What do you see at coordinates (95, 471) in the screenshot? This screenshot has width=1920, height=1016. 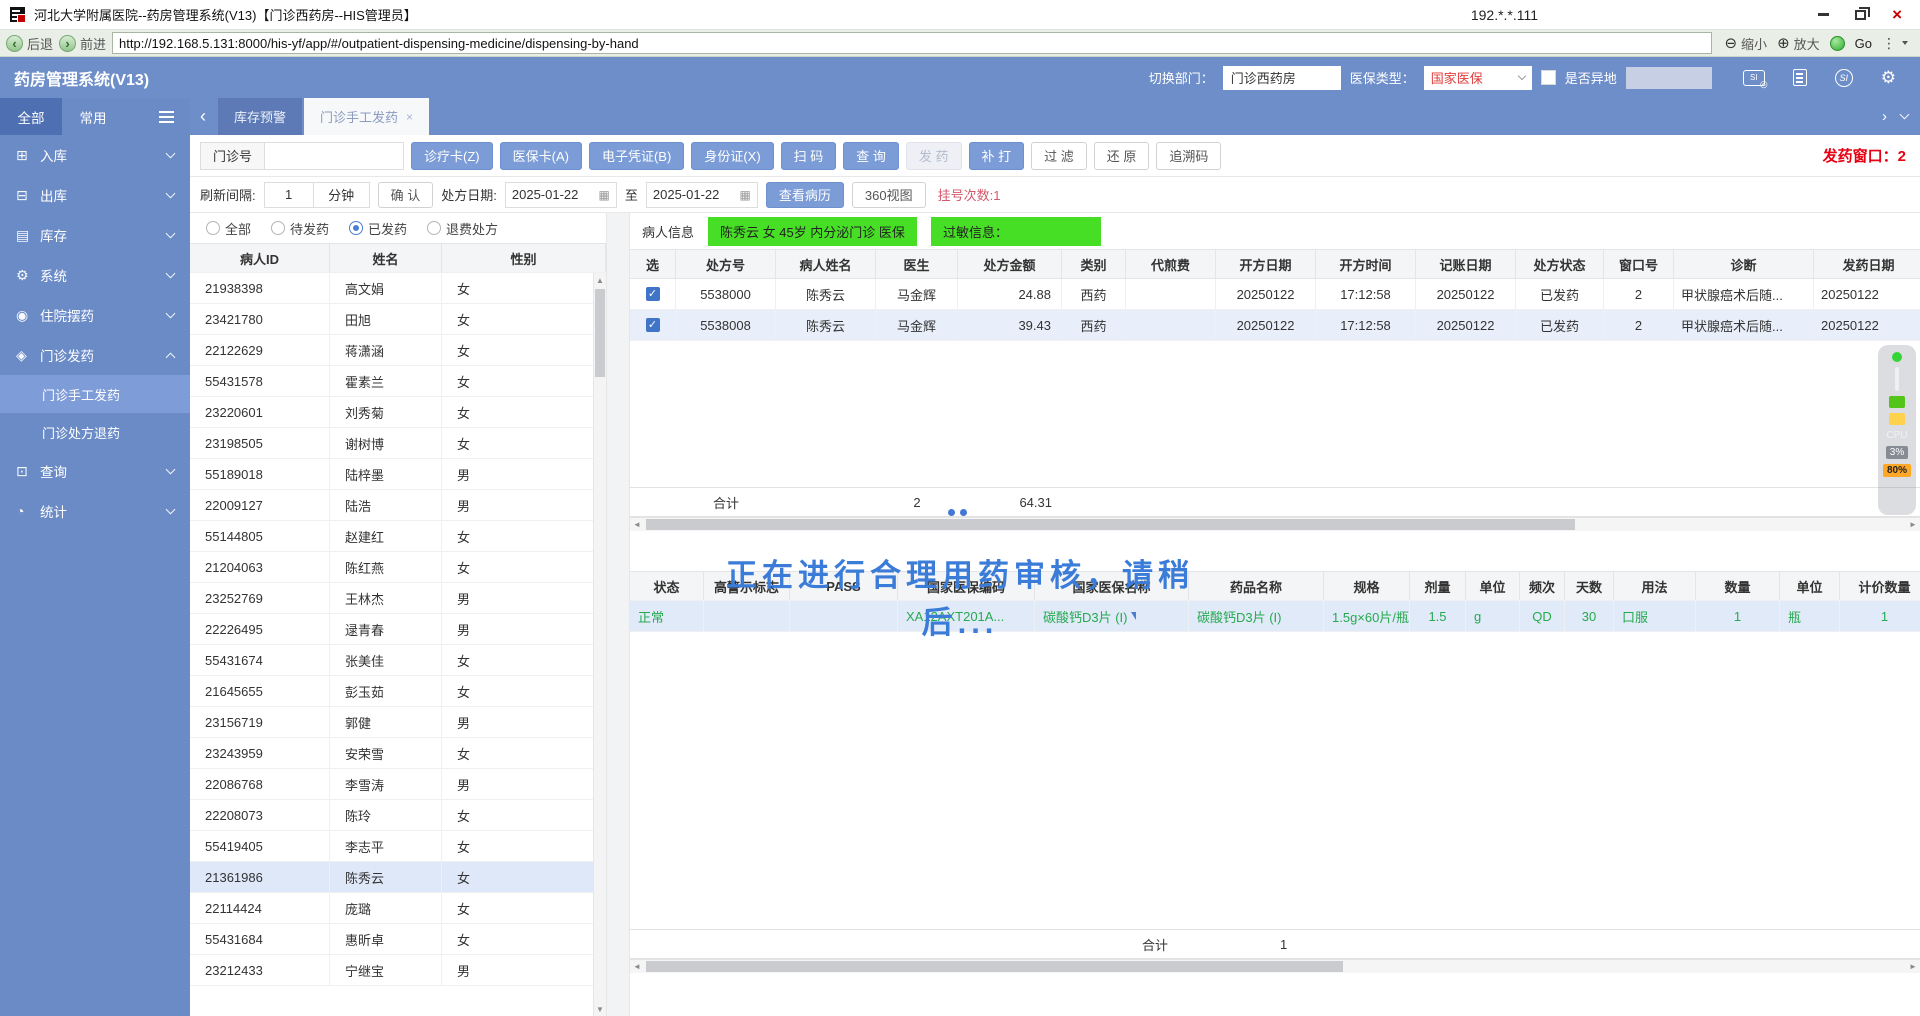 I see `sidebar-item-query: ⊡ 查询` at bounding box center [95, 471].